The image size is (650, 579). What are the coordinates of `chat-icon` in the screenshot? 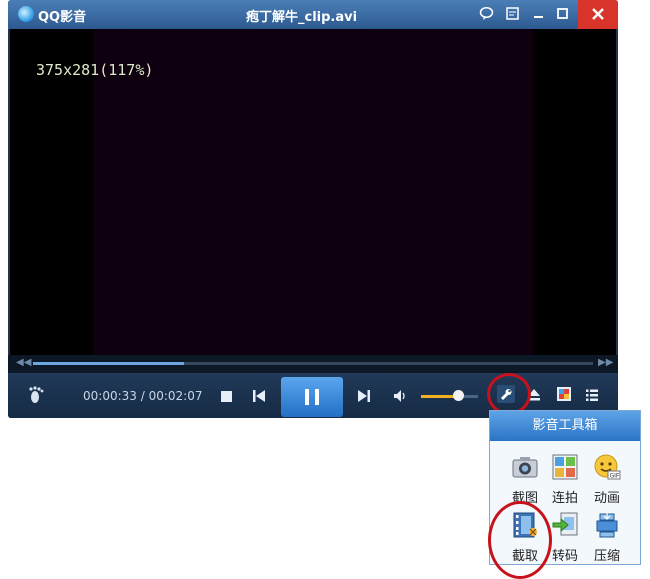 It's located at (486, 14).